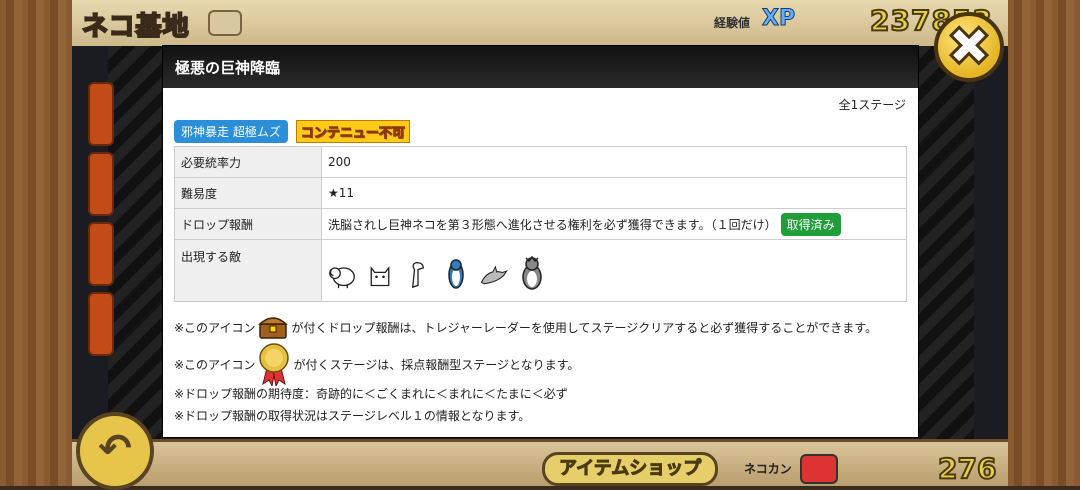  I want to click on difficulty-value: ★11, so click(614, 193).